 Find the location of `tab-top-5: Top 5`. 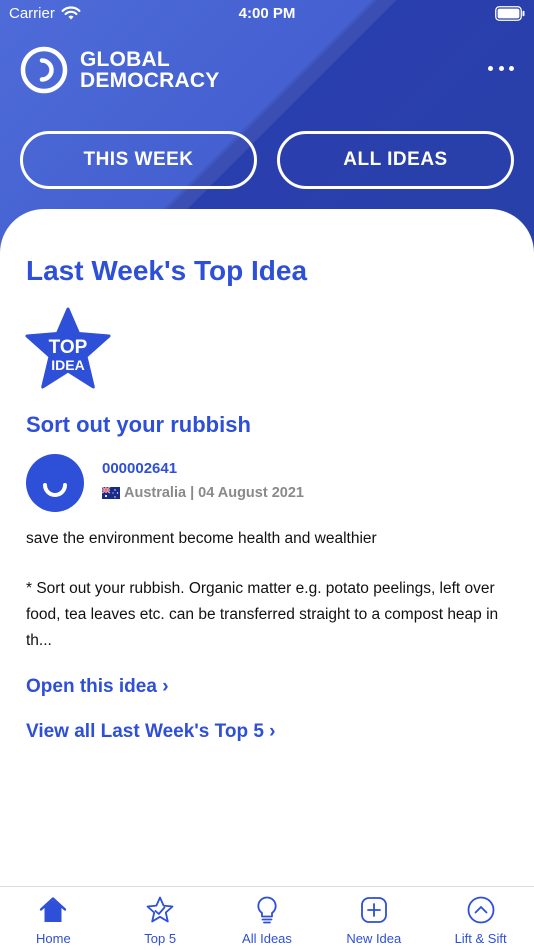

tab-top-5: Top 5 is located at coordinates (160, 918).